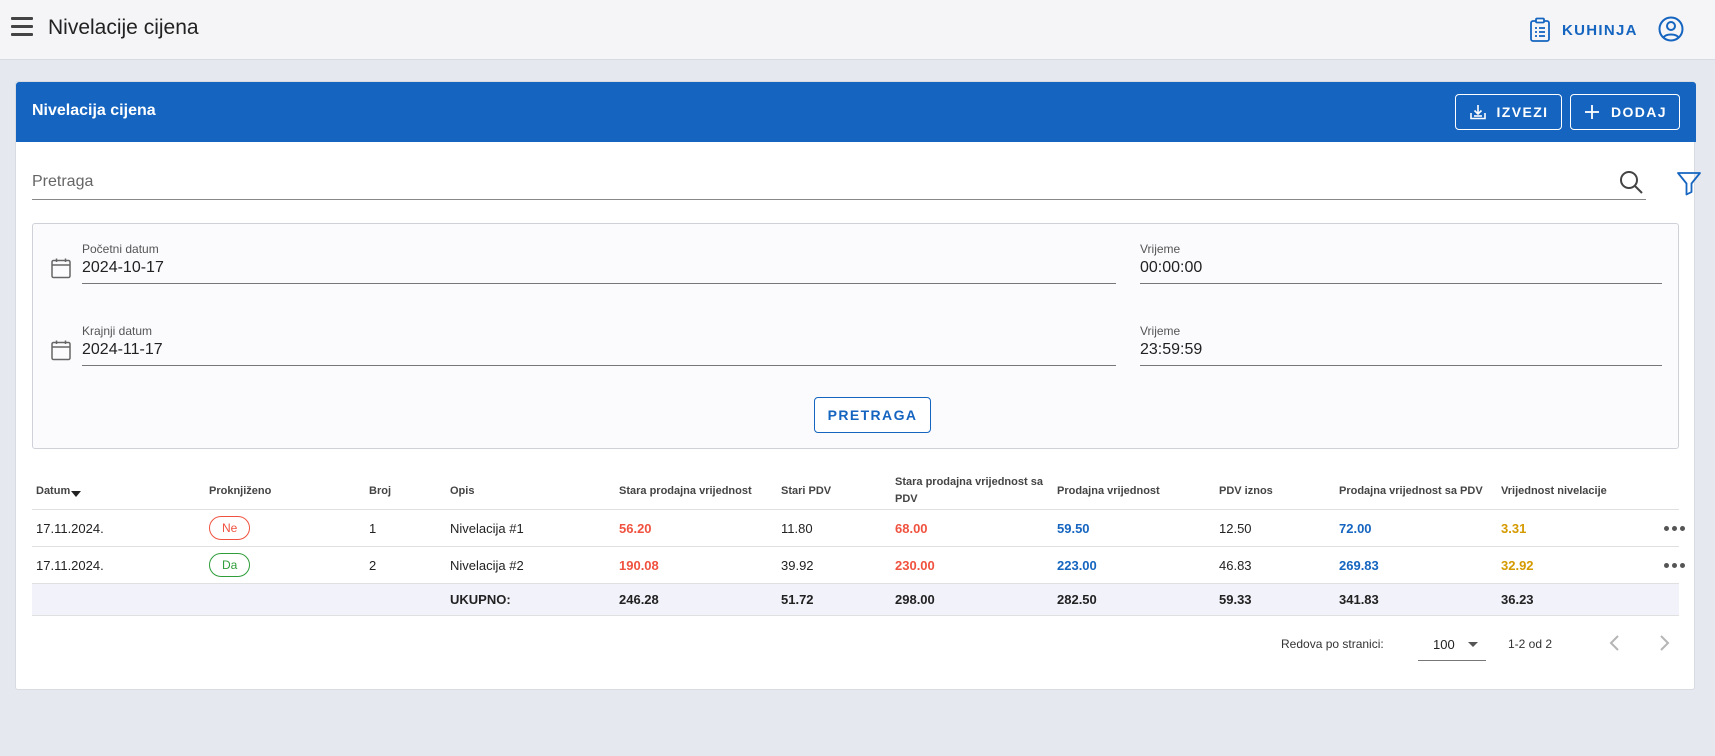 The height and width of the screenshot is (756, 1715). I want to click on start-time-field: Vrijeme 00:00:00, so click(1401, 263).